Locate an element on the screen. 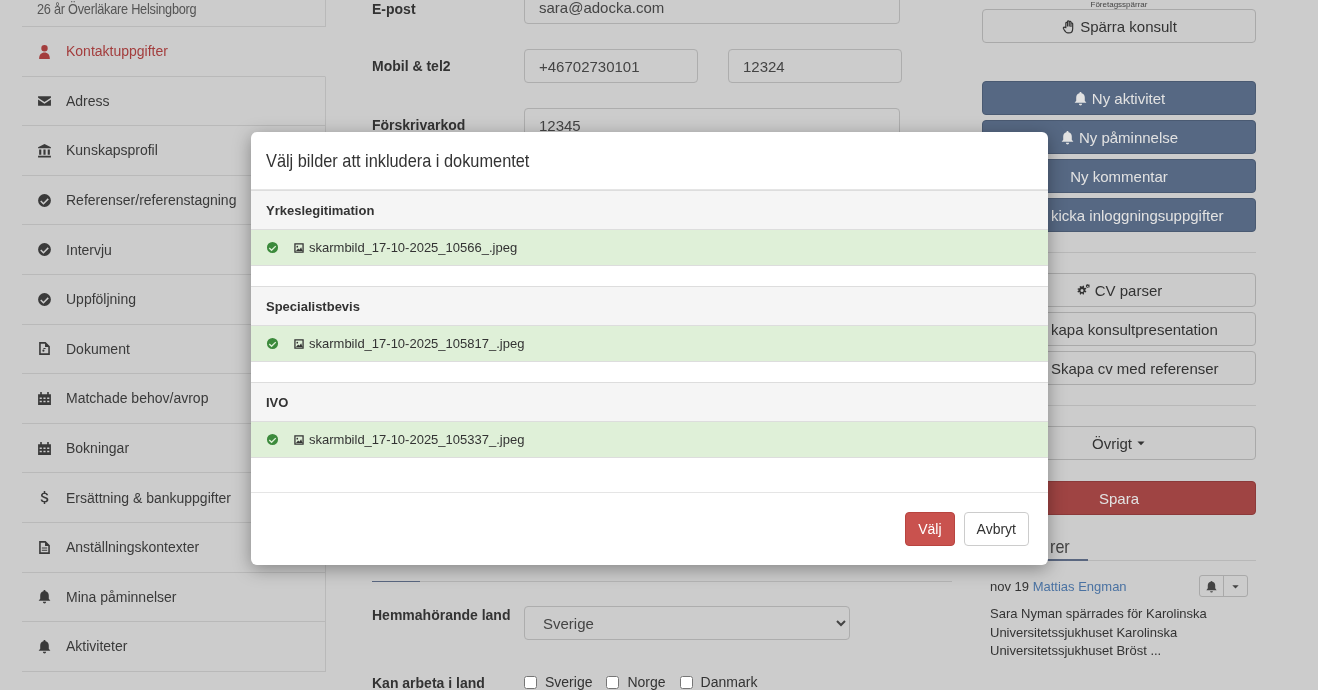 This screenshot has width=1318, height=690. sidebar-item: Adress is located at coordinates (174, 101).